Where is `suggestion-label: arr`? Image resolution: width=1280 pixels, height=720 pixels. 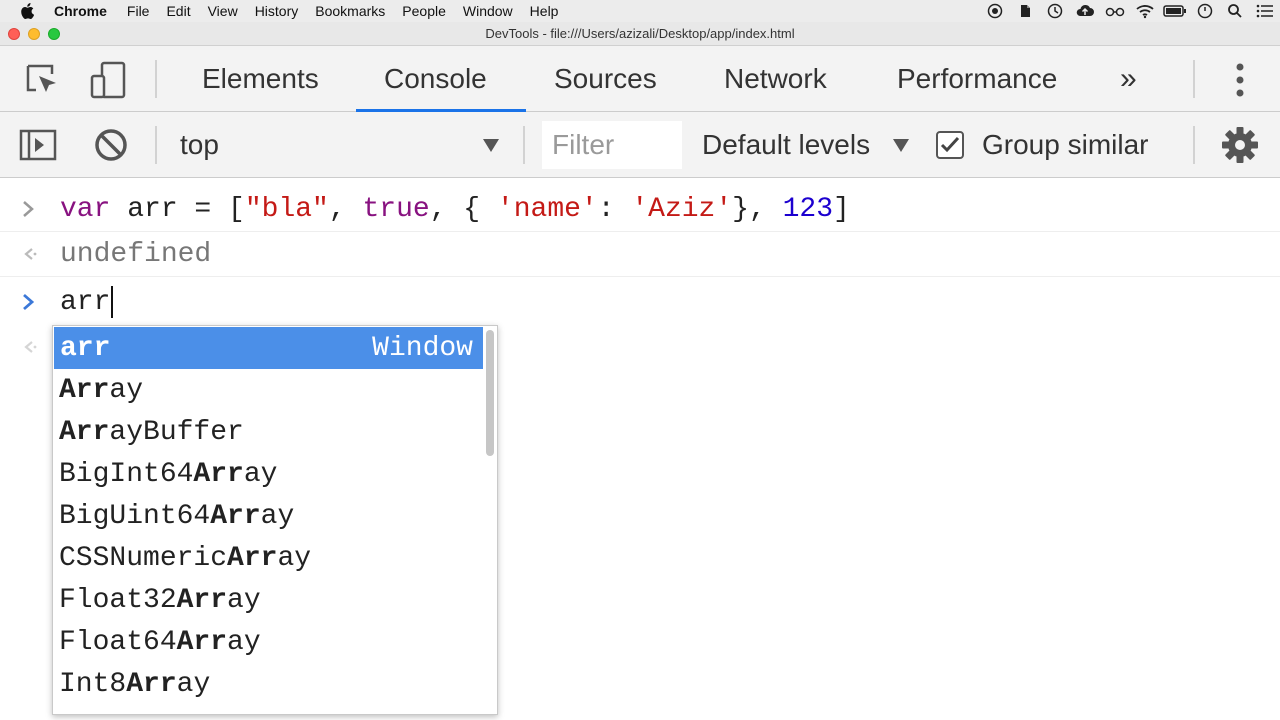 suggestion-label: arr is located at coordinates (85, 348).